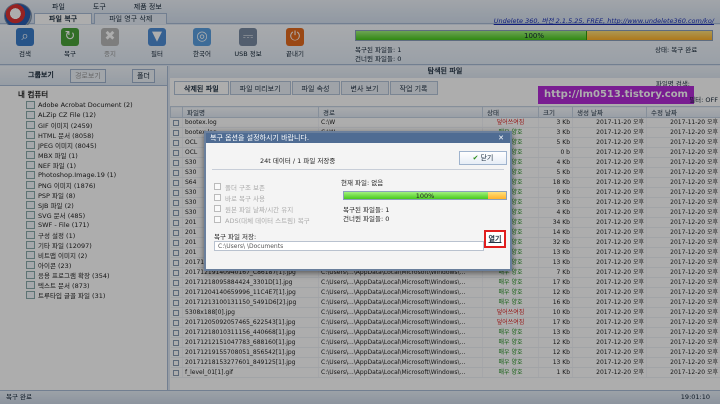  I want to click on option-keep-datetime: 원본 파일 날짜/시간 유지, so click(262, 208).